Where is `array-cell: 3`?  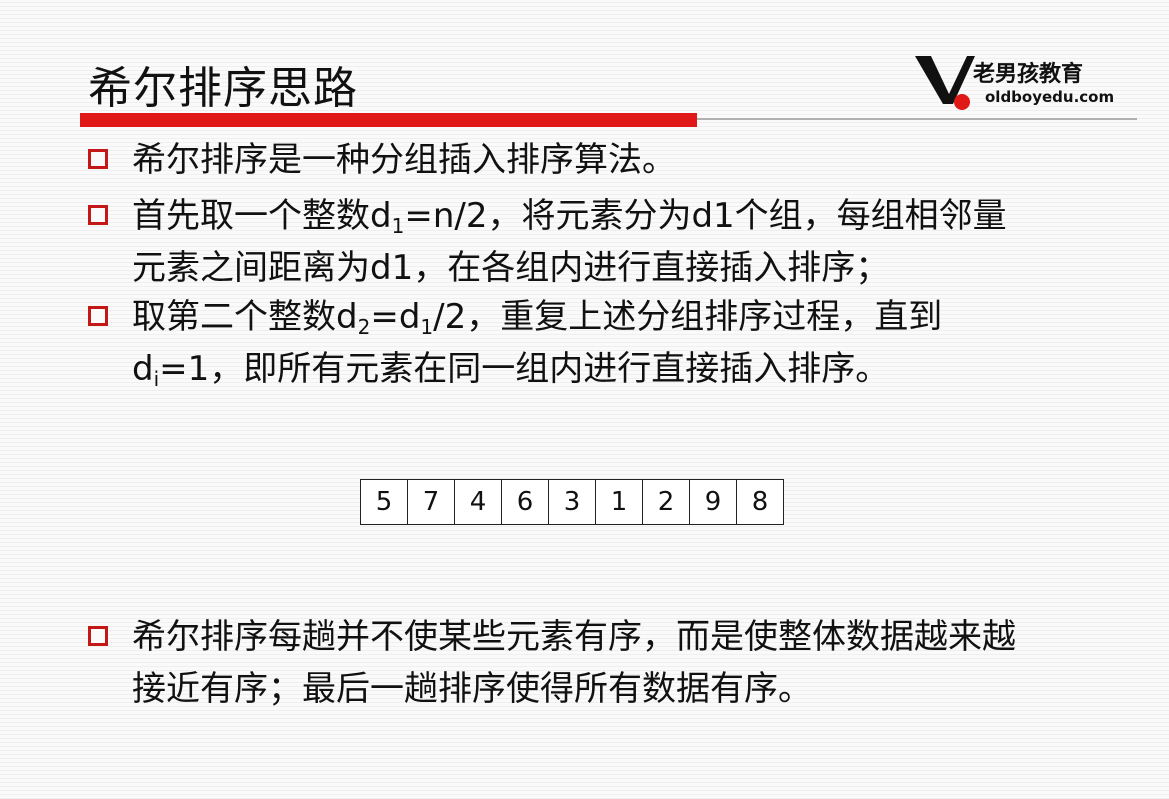
array-cell: 3 is located at coordinates (572, 502).